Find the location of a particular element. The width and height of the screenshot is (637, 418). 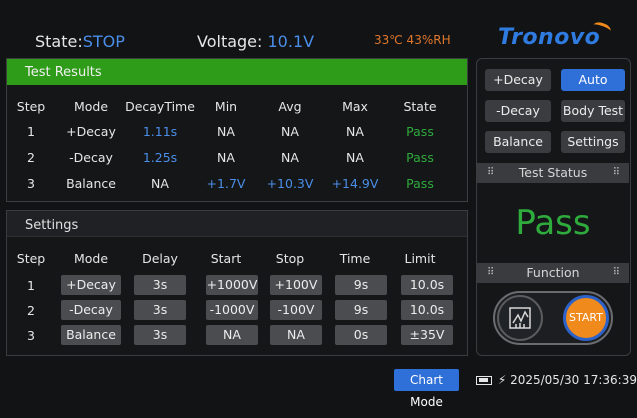

decay-time-cell: 1.25s is located at coordinates (160, 157).